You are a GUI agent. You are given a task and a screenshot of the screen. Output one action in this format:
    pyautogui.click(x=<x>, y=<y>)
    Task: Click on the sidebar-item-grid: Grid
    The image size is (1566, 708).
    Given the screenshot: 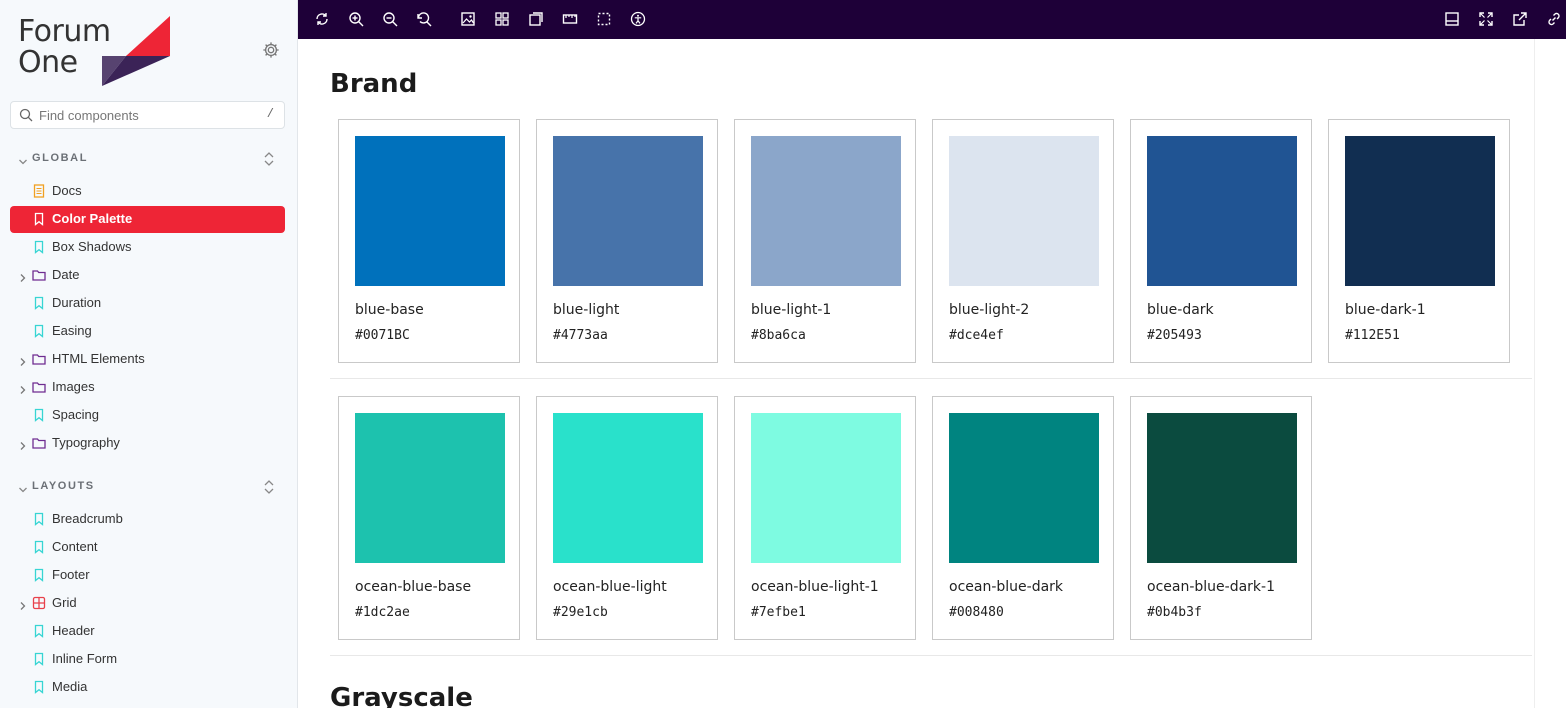 What is the action you would take?
    pyautogui.click(x=147, y=603)
    